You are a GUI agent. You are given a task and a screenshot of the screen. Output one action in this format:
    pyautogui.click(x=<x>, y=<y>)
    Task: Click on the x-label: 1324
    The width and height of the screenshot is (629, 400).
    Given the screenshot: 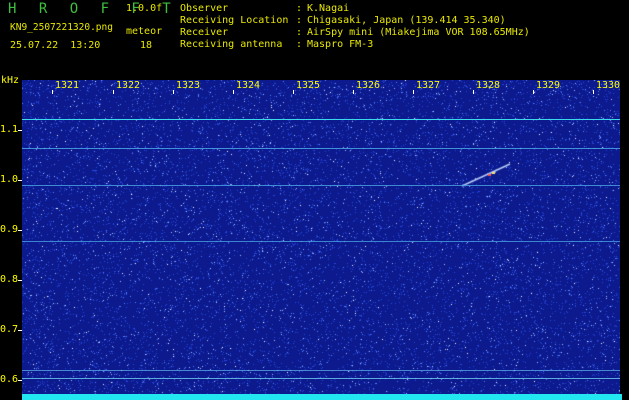 What is the action you would take?
    pyautogui.click(x=248, y=85)
    